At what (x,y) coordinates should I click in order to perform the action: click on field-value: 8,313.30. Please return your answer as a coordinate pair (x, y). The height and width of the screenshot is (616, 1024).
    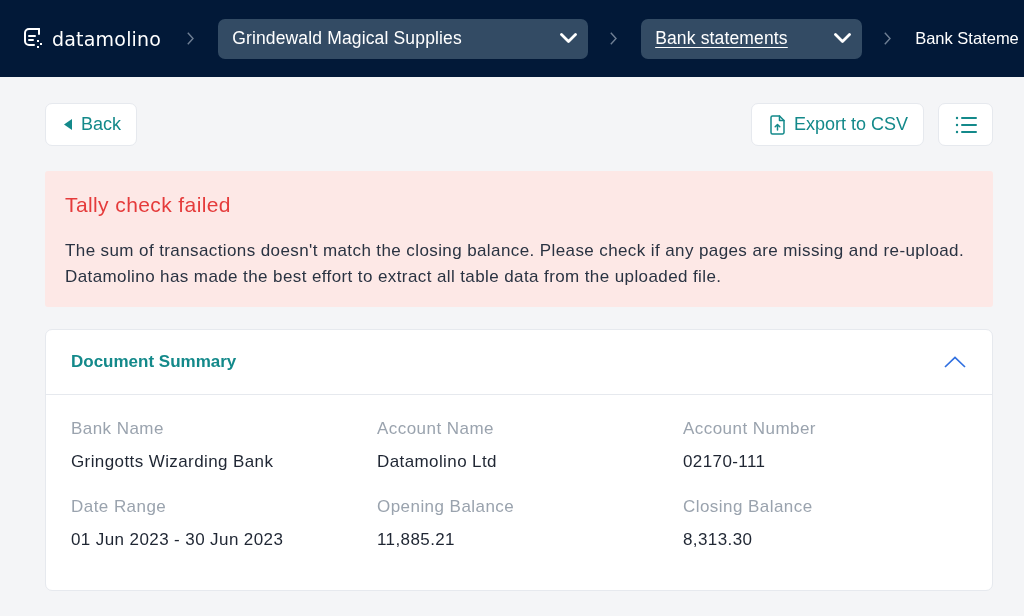
    Looking at the image, I should click on (718, 540).